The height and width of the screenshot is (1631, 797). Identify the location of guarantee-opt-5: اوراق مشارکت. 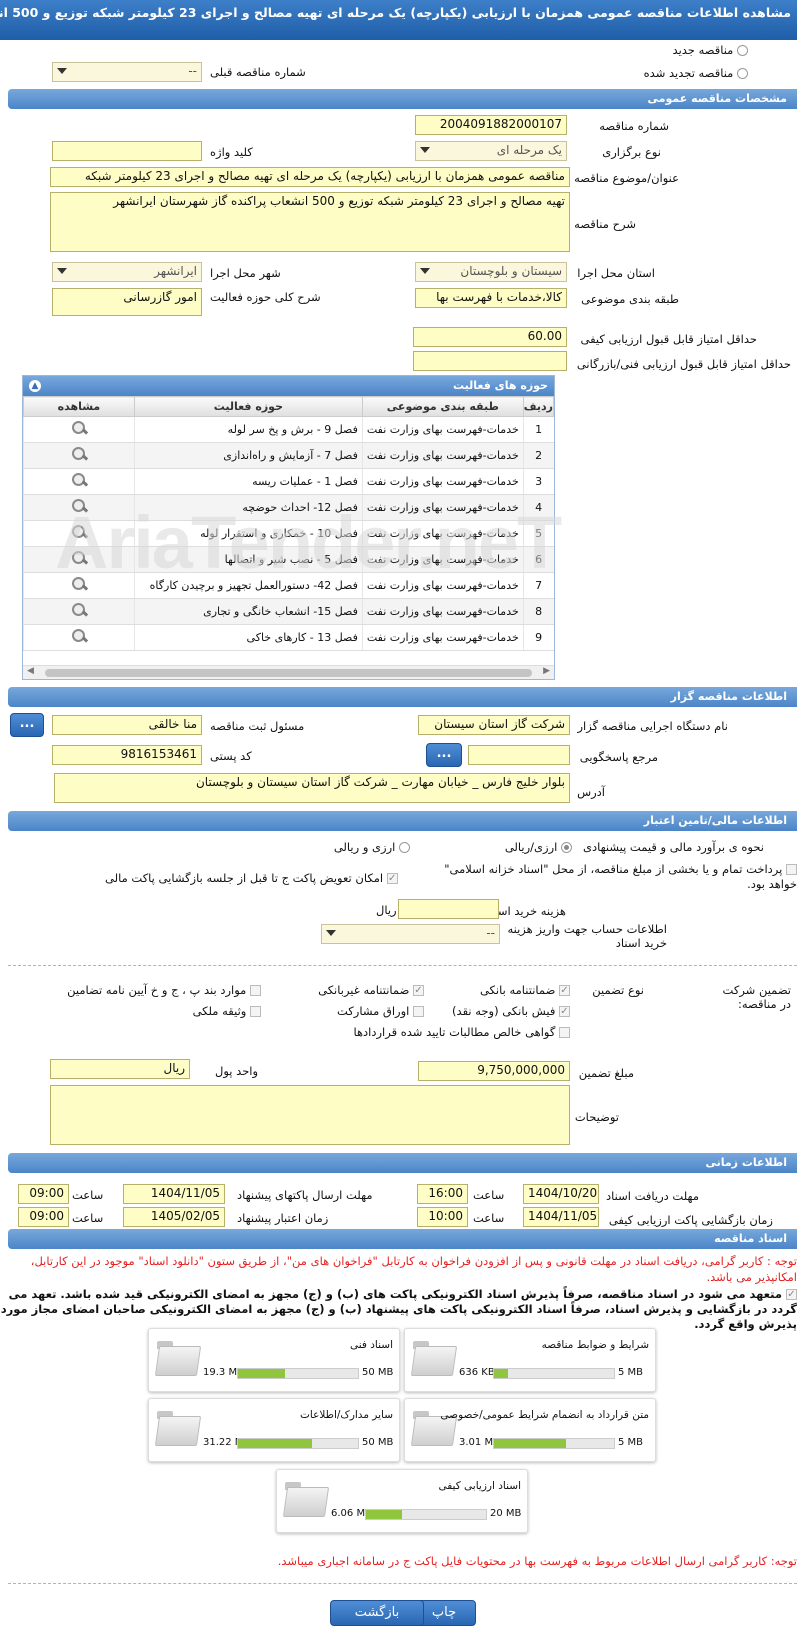
(380, 1011).